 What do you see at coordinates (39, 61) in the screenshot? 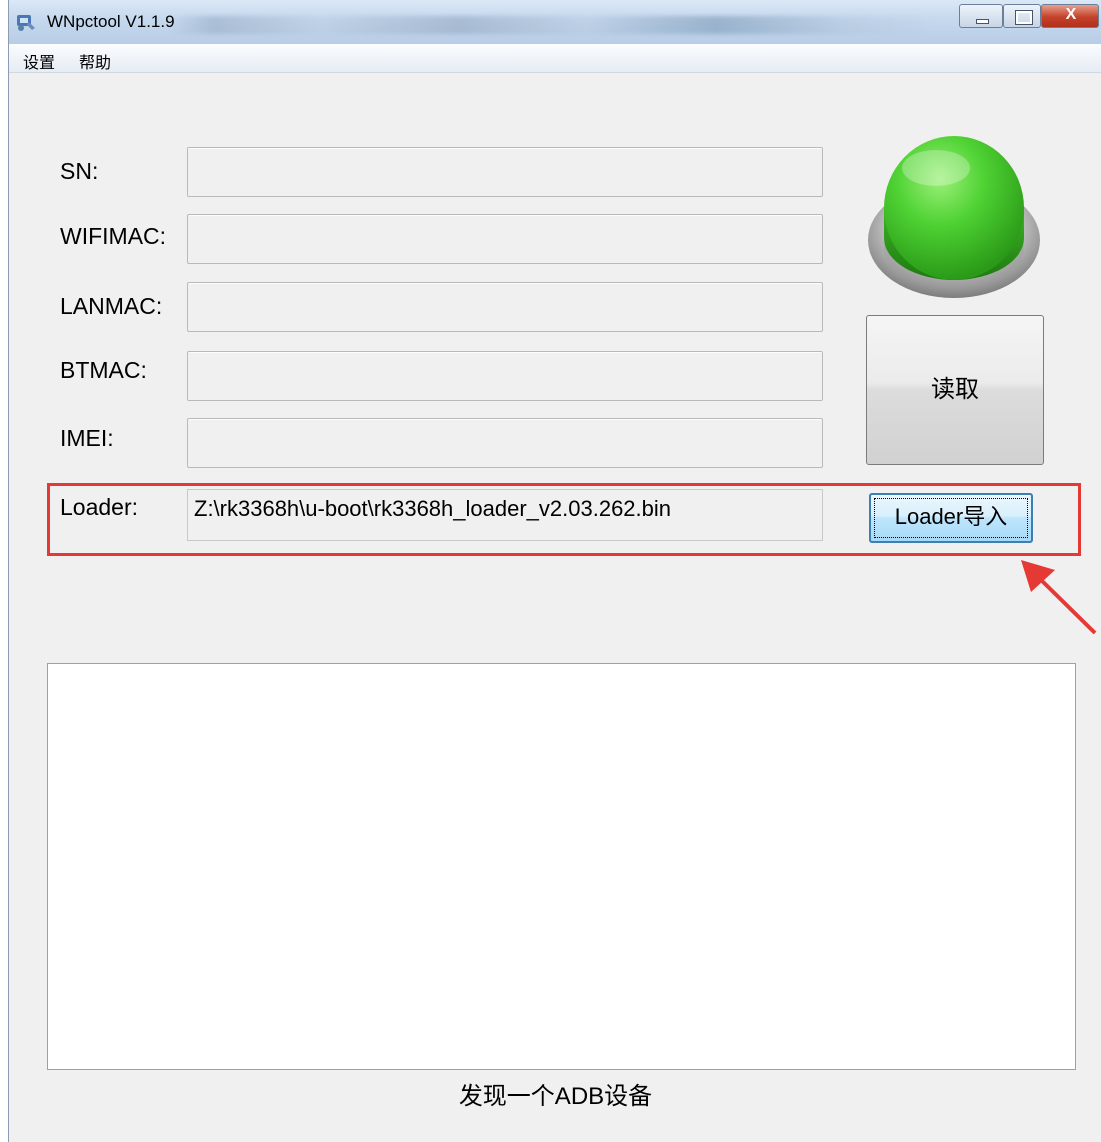
I see `menu-settings: 设置` at bounding box center [39, 61].